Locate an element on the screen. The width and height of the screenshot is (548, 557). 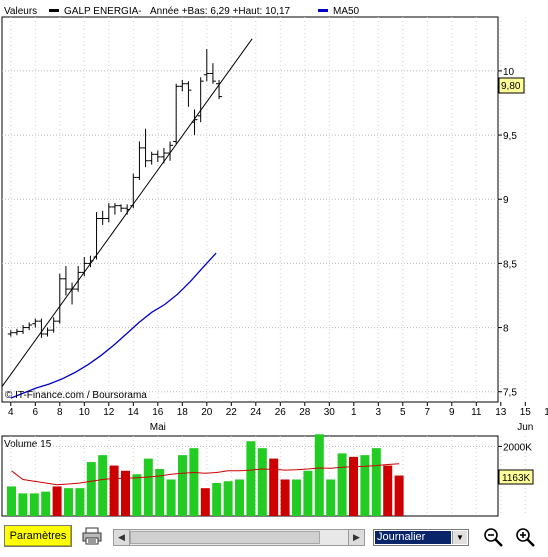
price-ytick-label: 9 is located at coordinates (506, 200).